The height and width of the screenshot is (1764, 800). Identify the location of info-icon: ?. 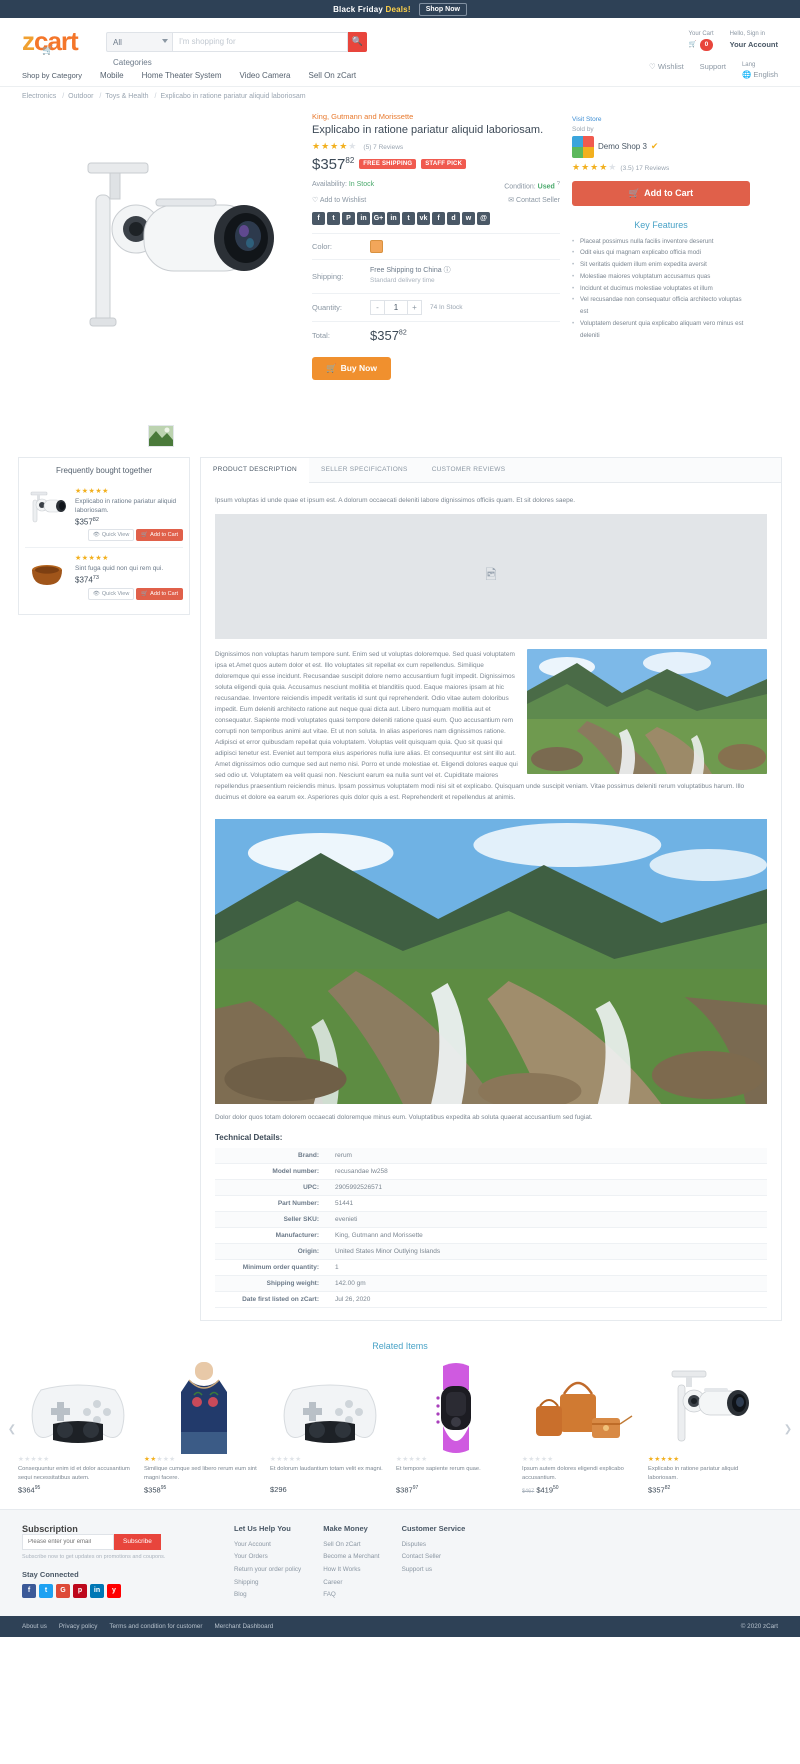
(558, 184).